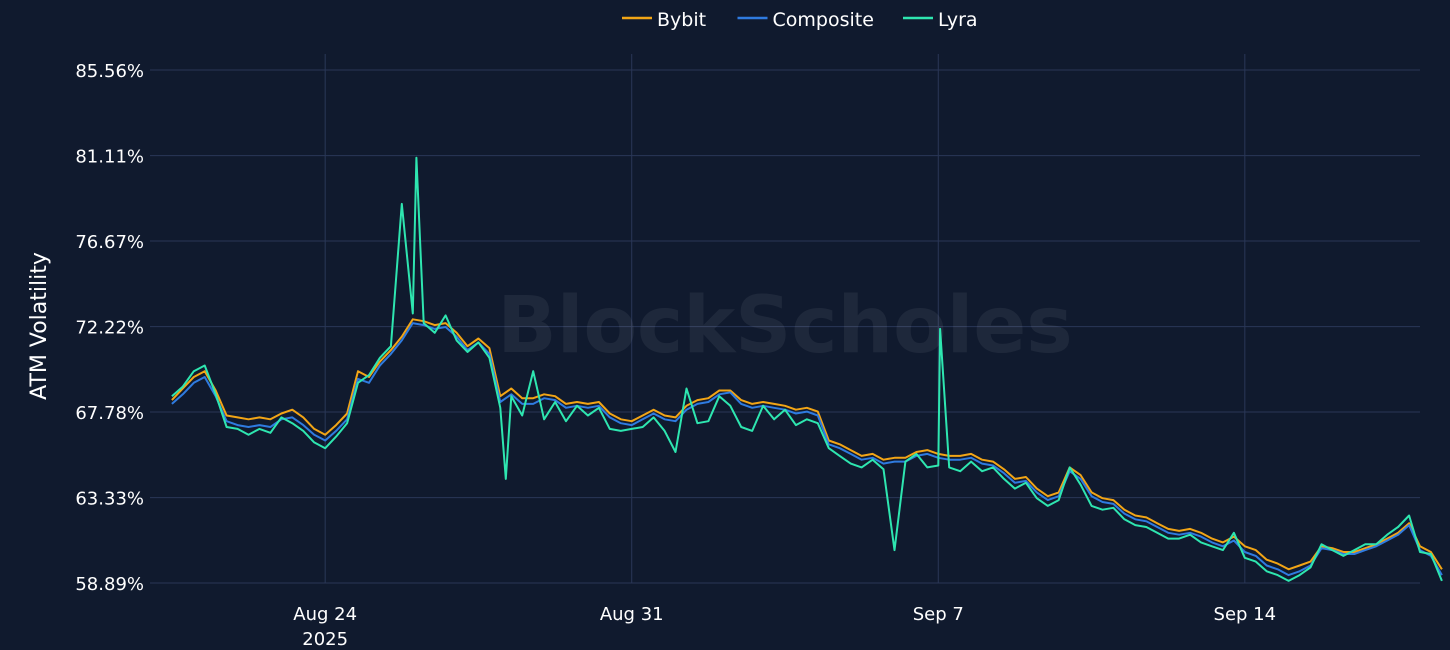 The width and height of the screenshot is (1450, 650). Describe the element at coordinates (938, 614) in the screenshot. I see `x-tick-label: Sep 7` at that location.